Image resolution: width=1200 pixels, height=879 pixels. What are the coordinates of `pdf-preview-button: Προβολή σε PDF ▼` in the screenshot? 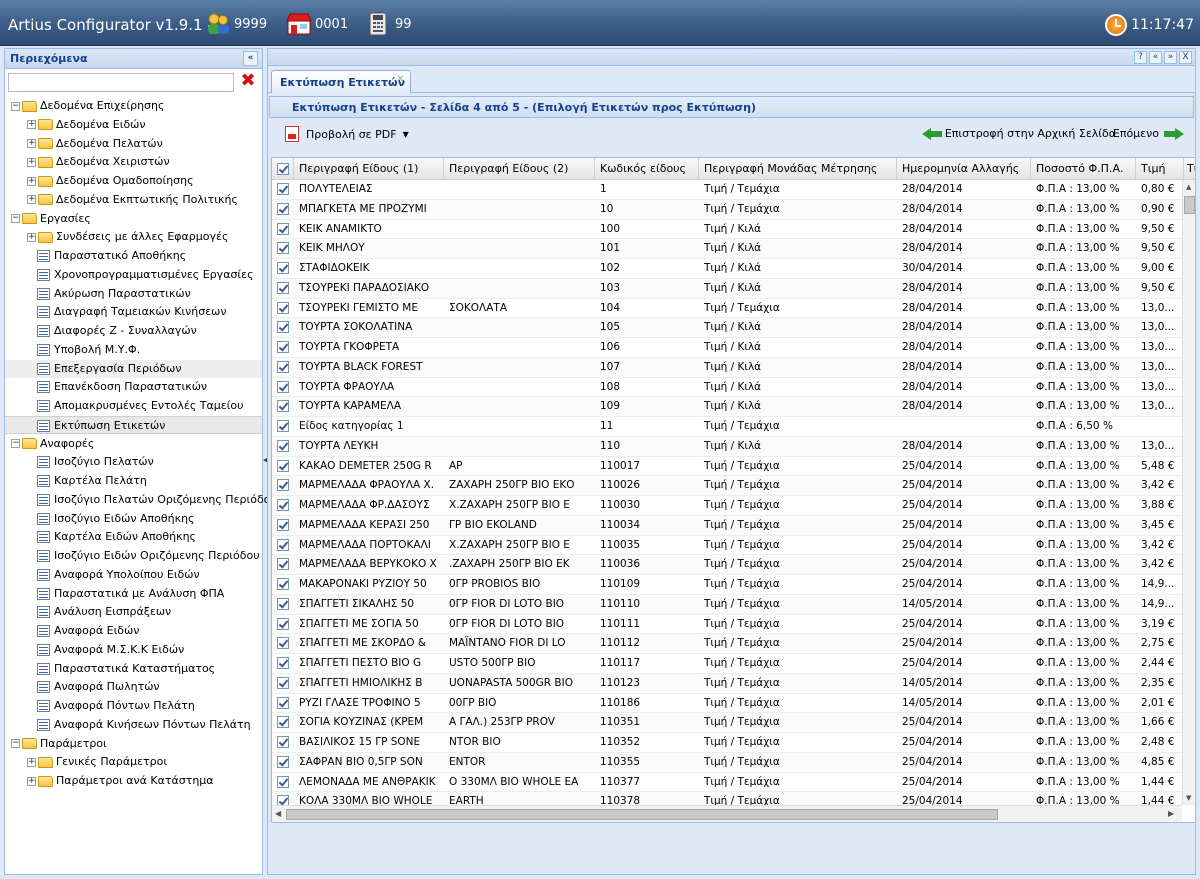 It's located at (347, 134).